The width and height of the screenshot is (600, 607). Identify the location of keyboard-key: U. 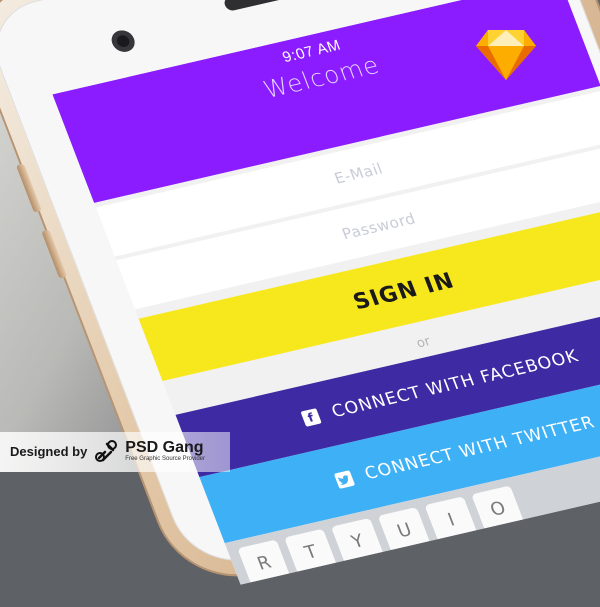
(404, 530).